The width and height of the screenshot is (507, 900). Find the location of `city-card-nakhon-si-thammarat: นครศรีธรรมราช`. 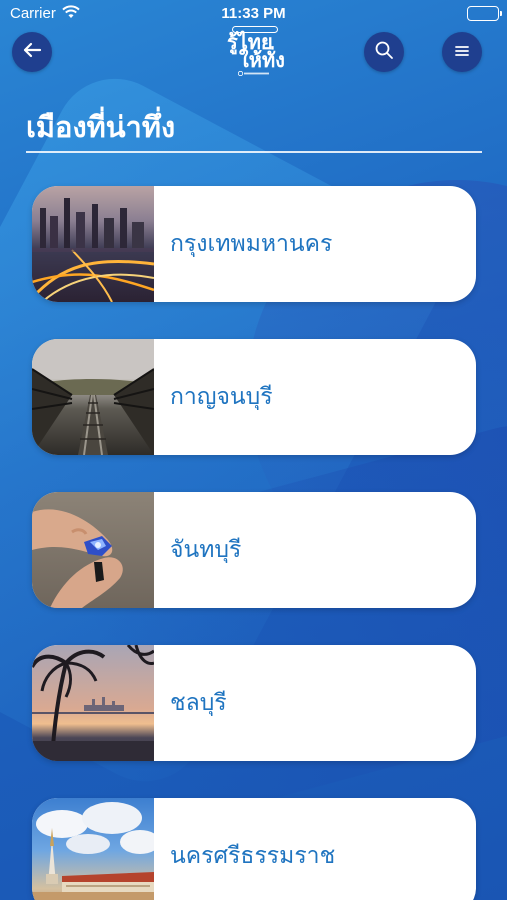

city-card-nakhon-si-thammarat: นครศรีธรรมราช is located at coordinates (254, 849).